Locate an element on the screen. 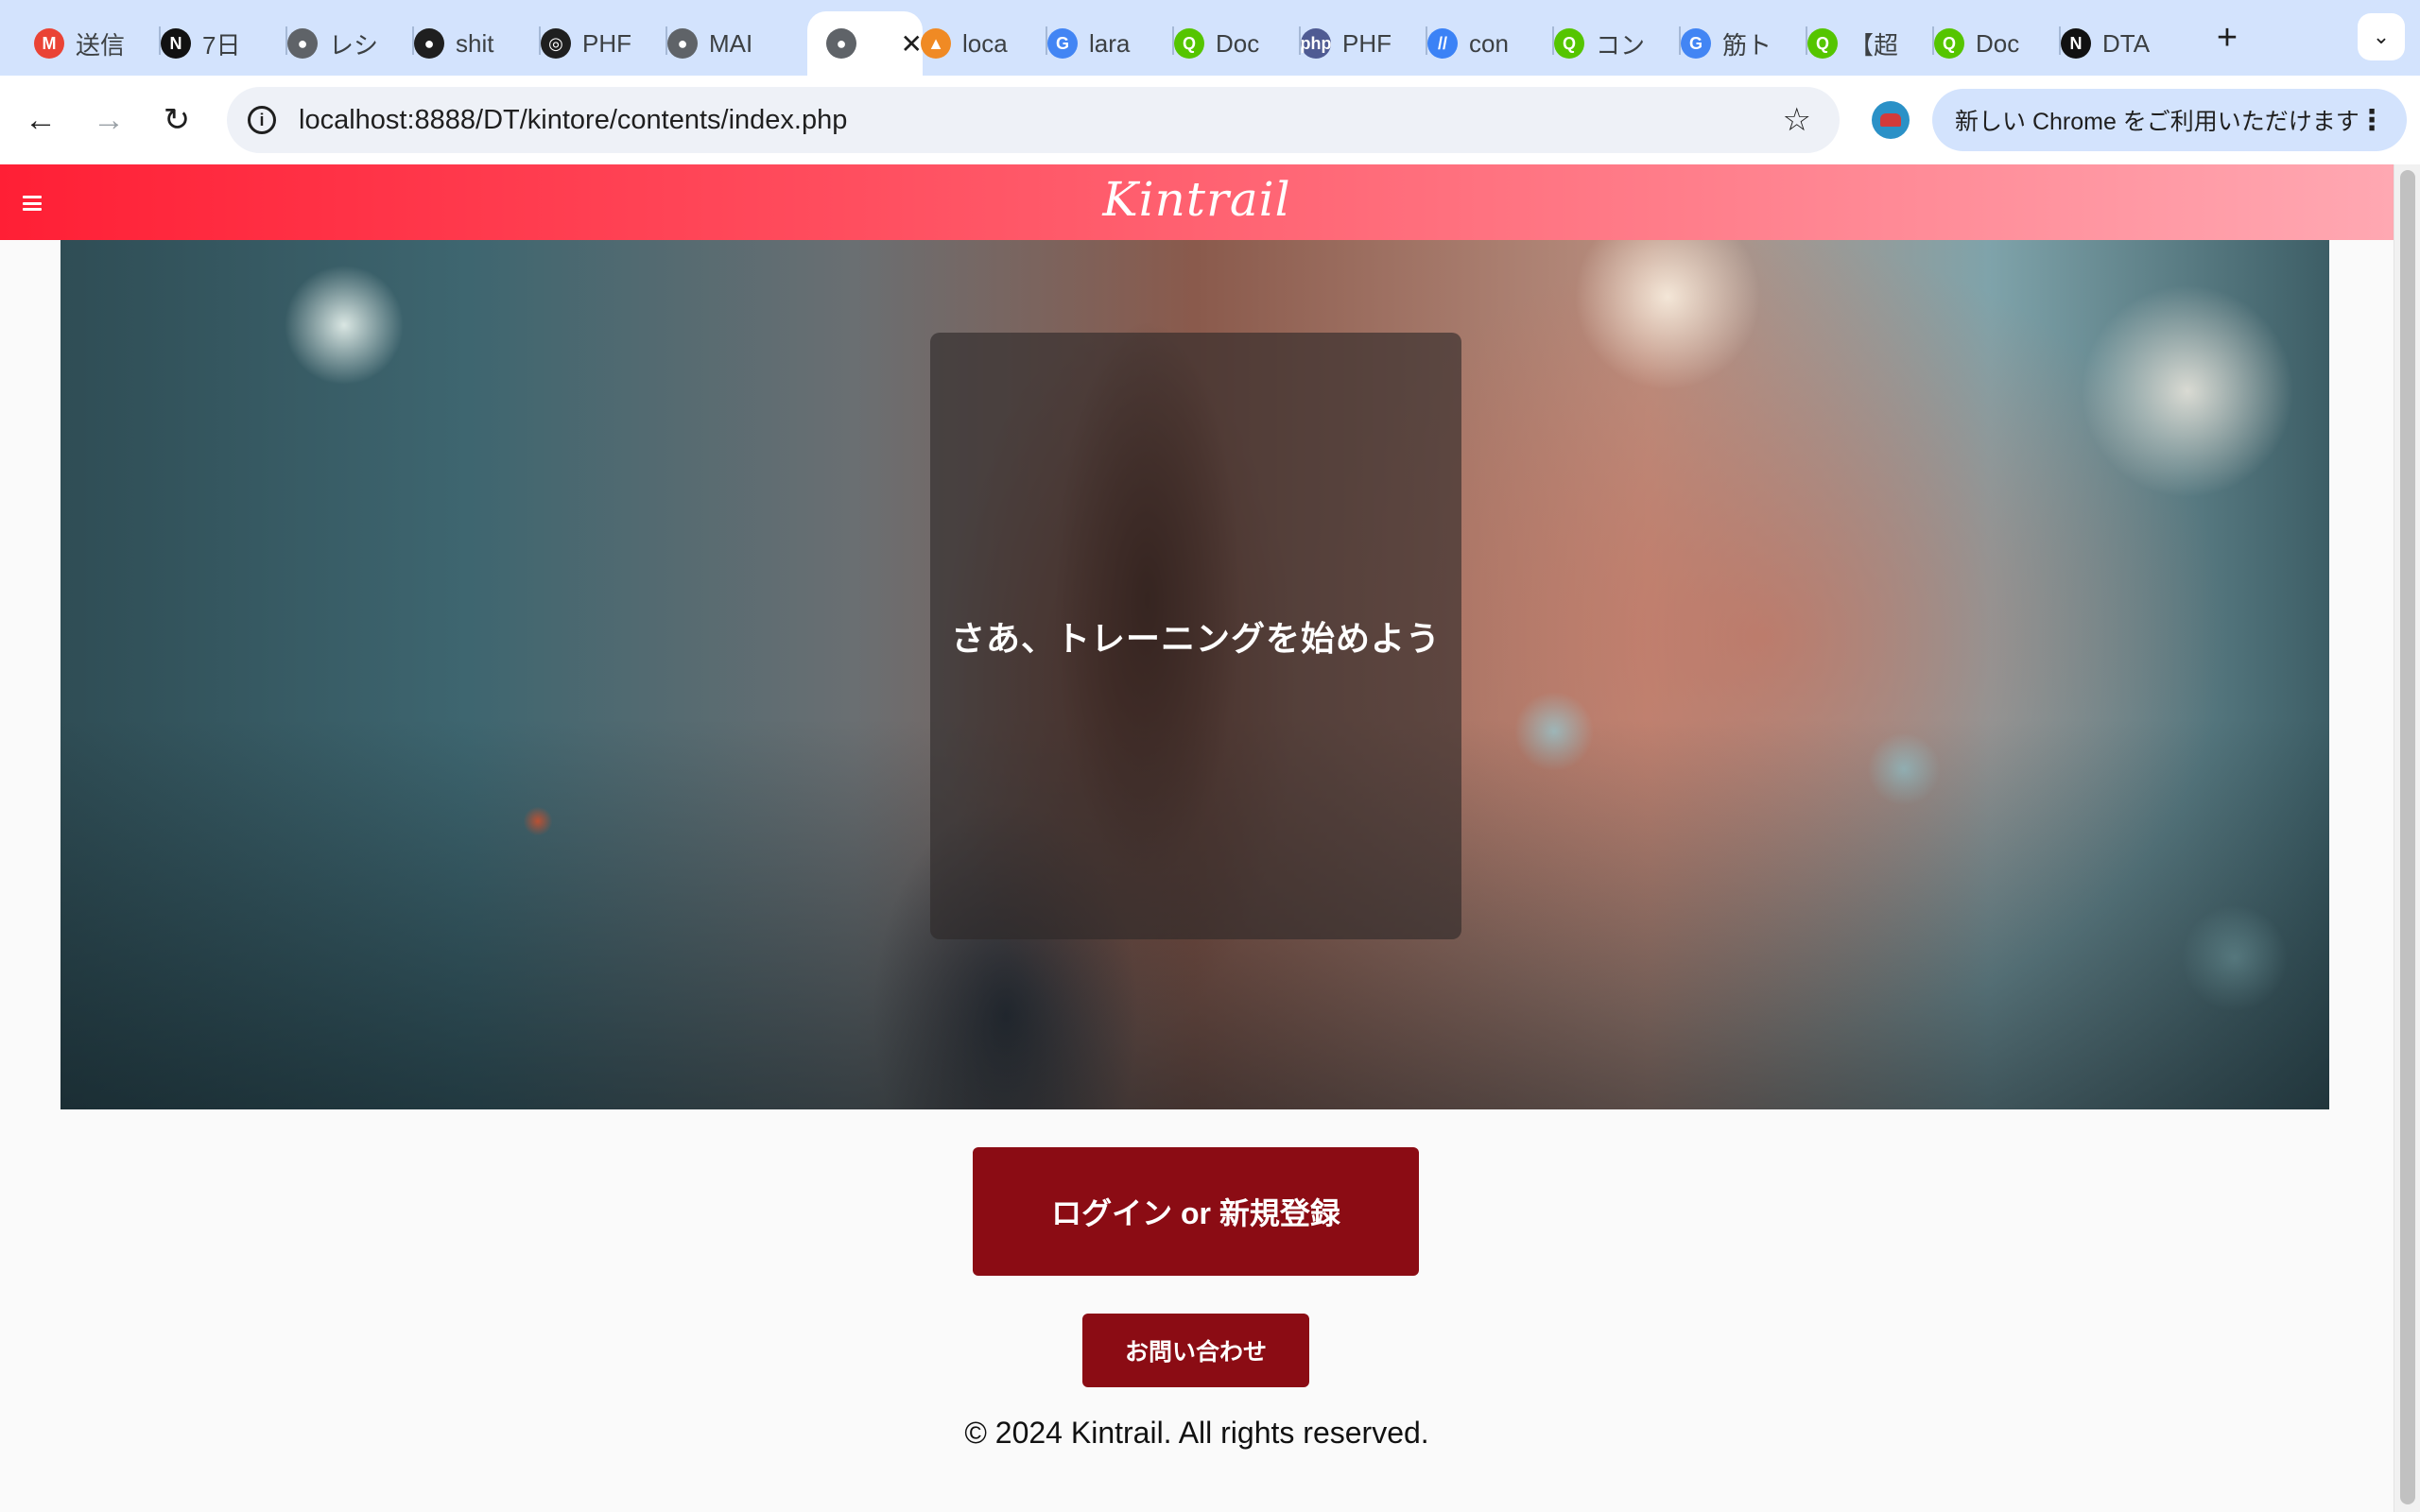  more-menu-icon: ⋮ is located at coordinates (2372, 120).